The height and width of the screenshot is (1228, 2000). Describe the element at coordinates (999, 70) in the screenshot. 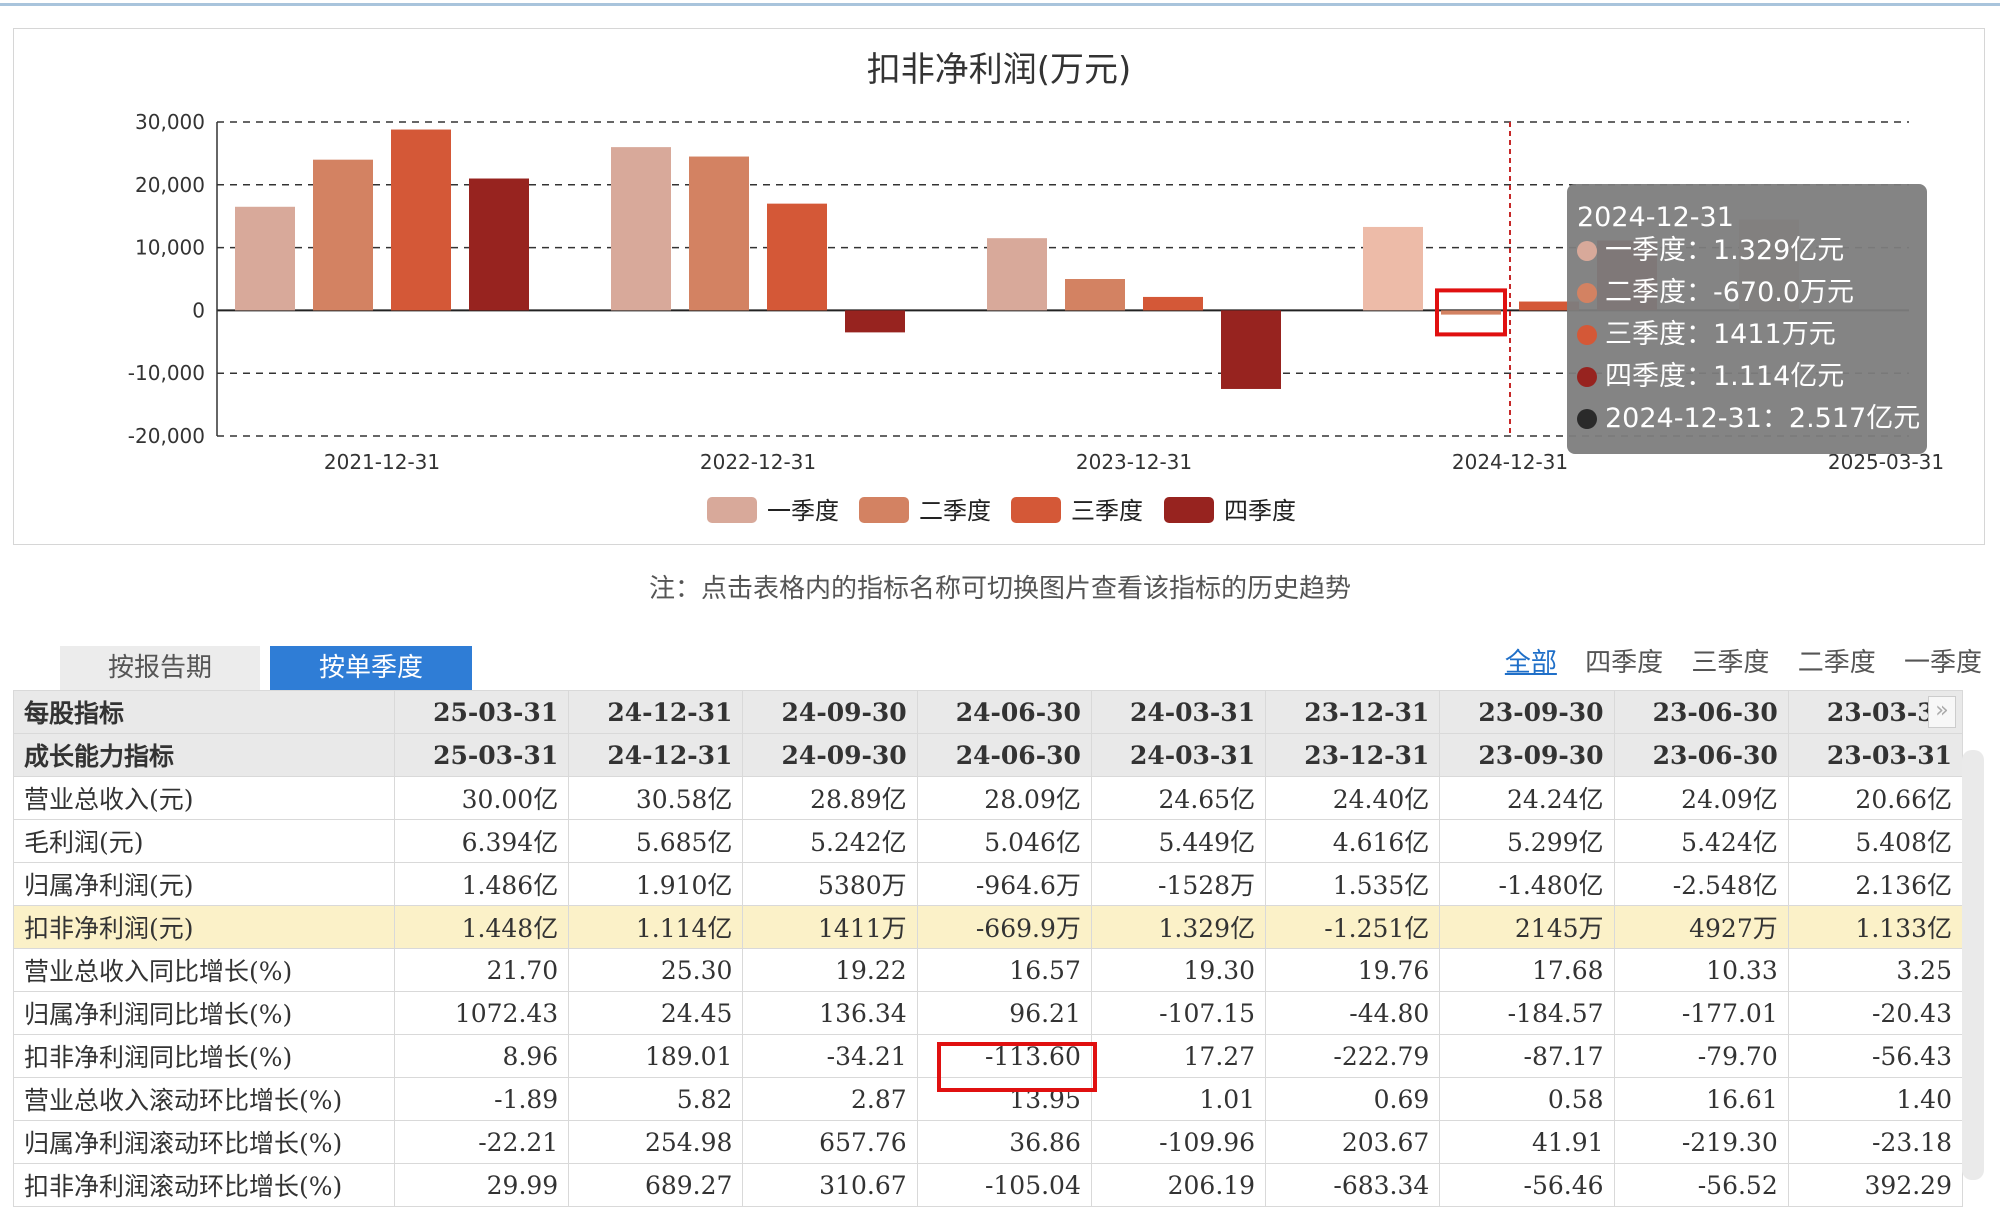

I see `chart-title: 扣非净利润(万元)` at that location.